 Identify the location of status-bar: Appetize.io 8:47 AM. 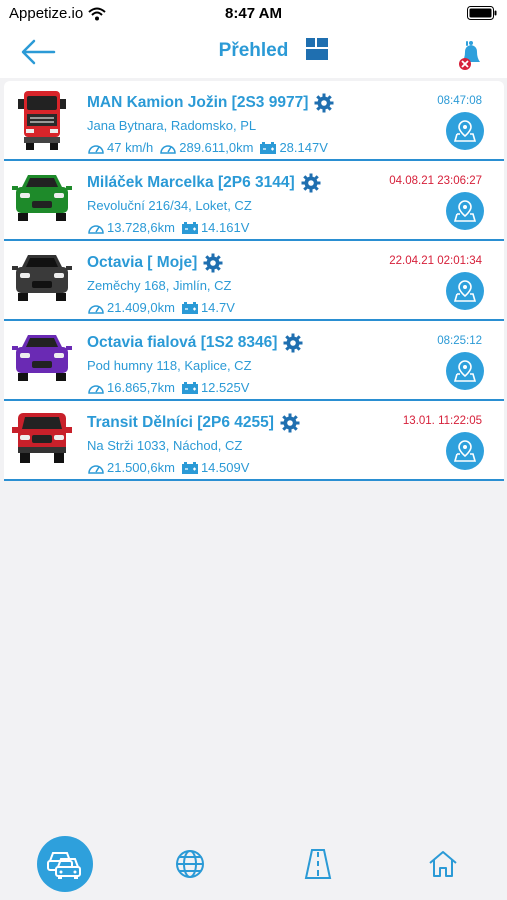
(253, 13).